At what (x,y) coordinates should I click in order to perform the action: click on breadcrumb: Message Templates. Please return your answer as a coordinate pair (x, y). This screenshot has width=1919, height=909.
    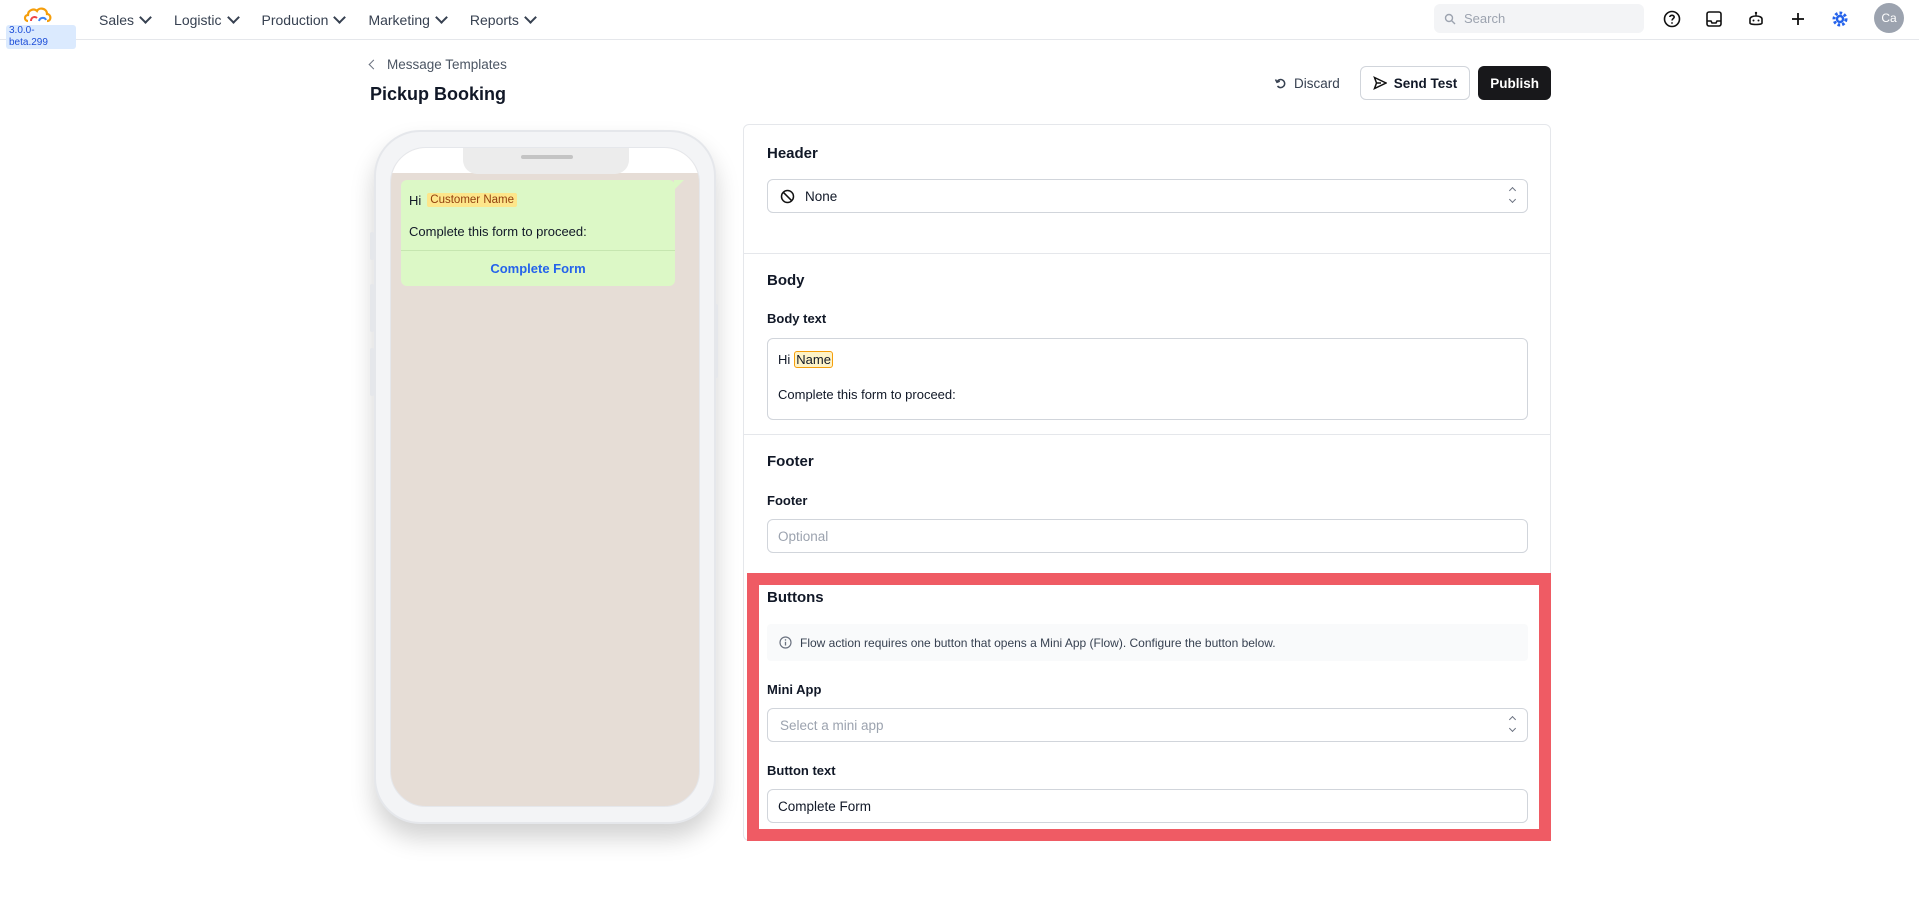
    Looking at the image, I should click on (437, 64).